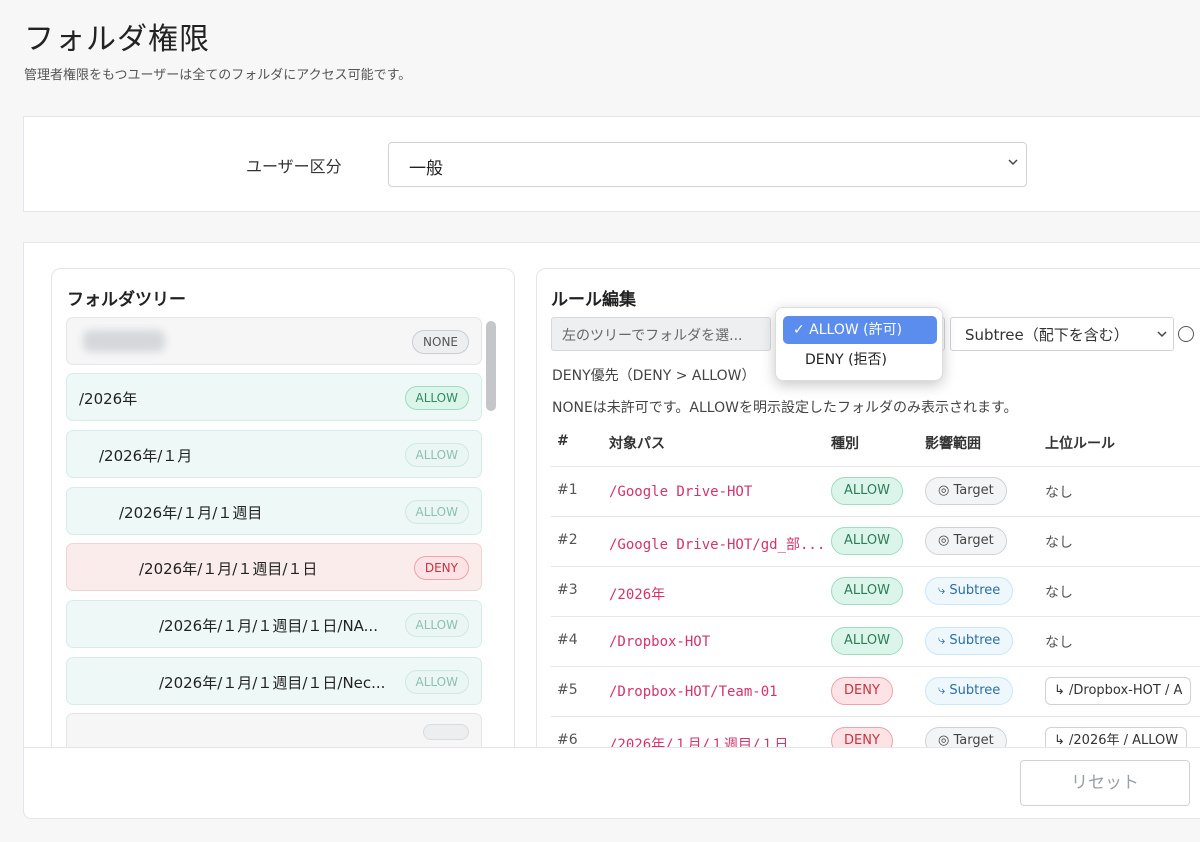 This screenshot has height=842, width=1200. What do you see at coordinates (654, 376) in the screenshot?
I see `deny-priority-note: DENY優先（DENY > ALLOW）` at bounding box center [654, 376].